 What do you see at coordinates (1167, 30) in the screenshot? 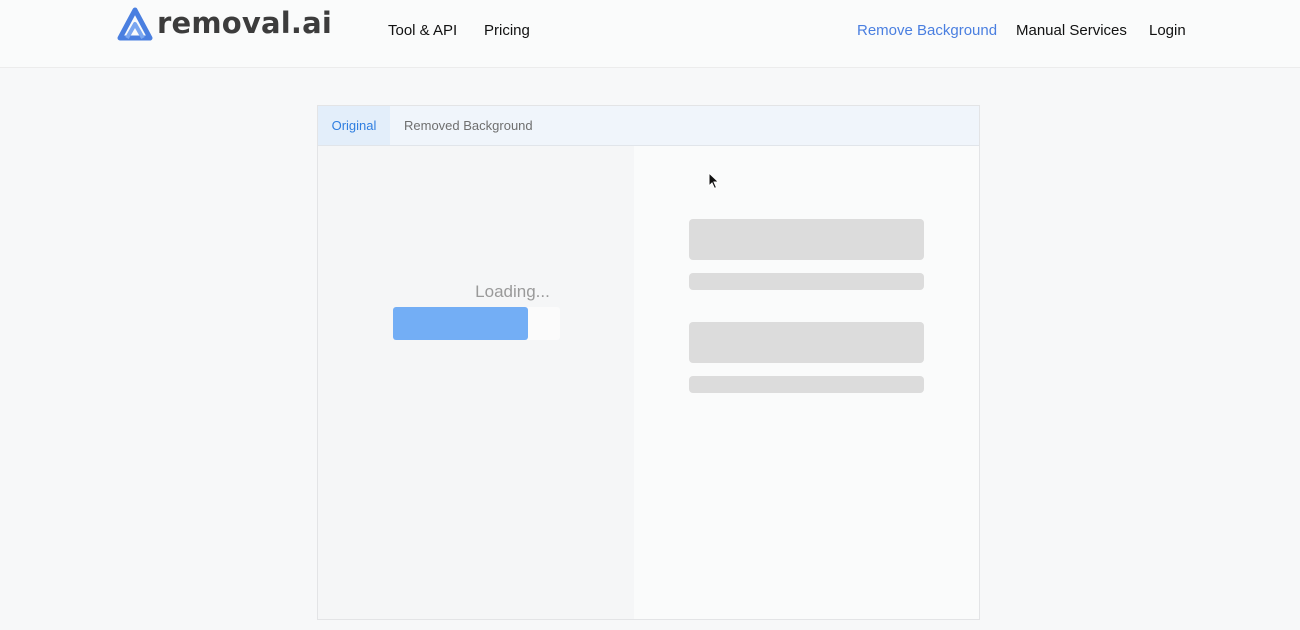
I see `nav-login-link: Login` at bounding box center [1167, 30].